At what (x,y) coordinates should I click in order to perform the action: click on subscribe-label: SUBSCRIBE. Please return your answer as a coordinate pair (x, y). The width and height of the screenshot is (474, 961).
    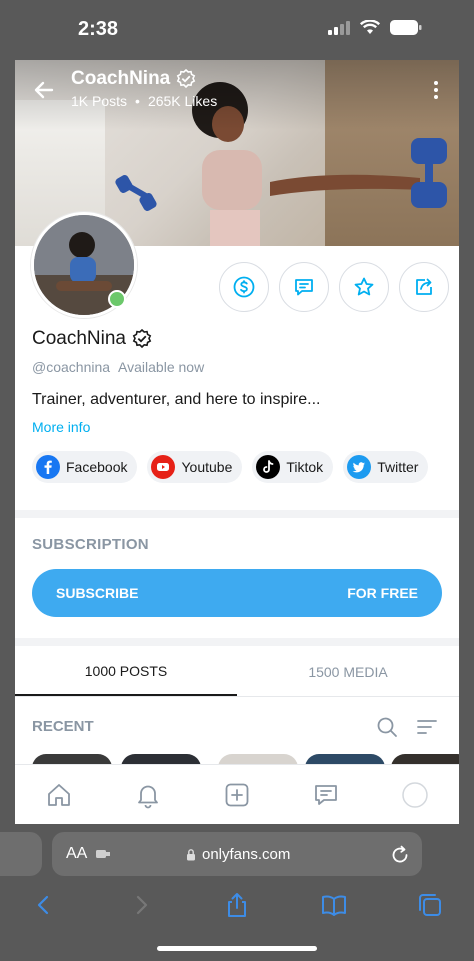
    Looking at the image, I should click on (97, 593).